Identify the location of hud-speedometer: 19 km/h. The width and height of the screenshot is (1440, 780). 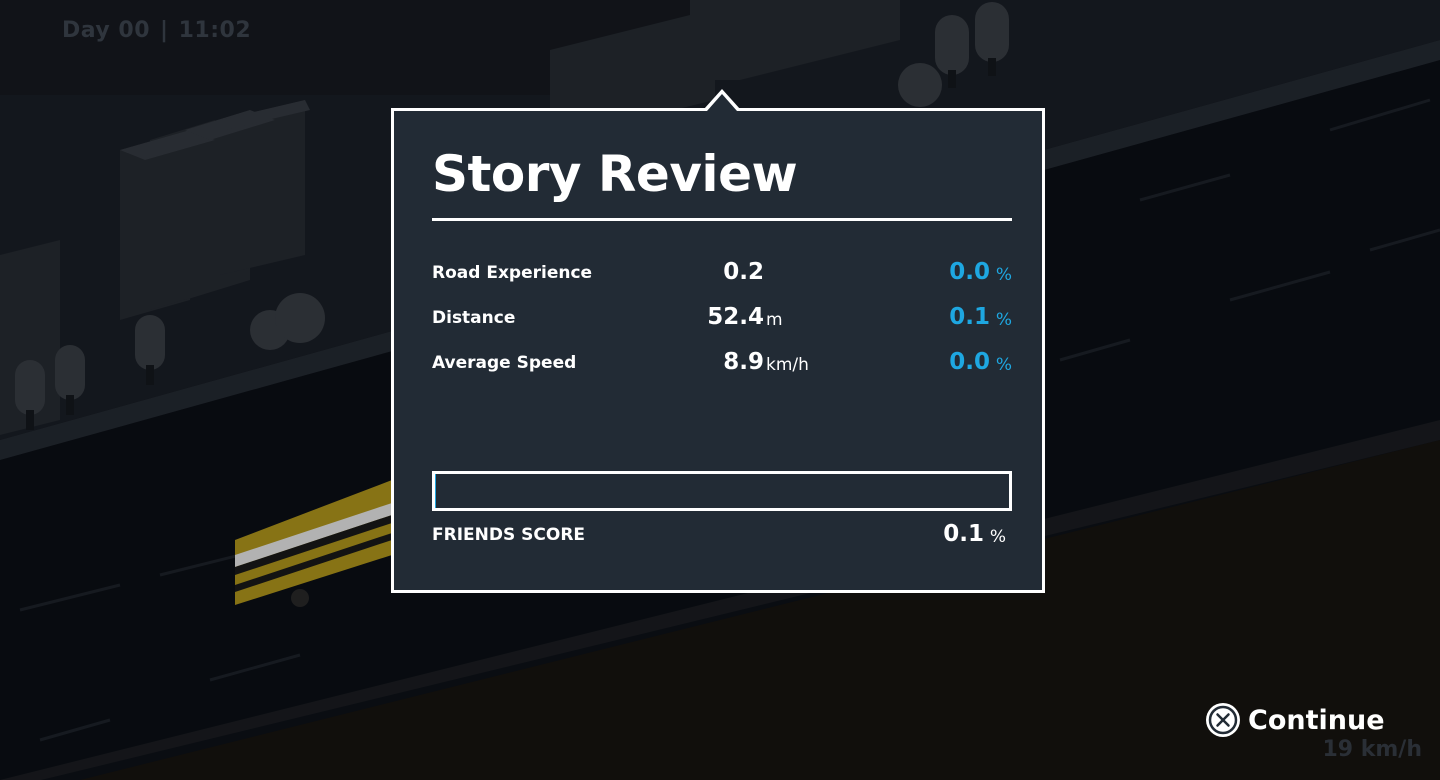
(1372, 749).